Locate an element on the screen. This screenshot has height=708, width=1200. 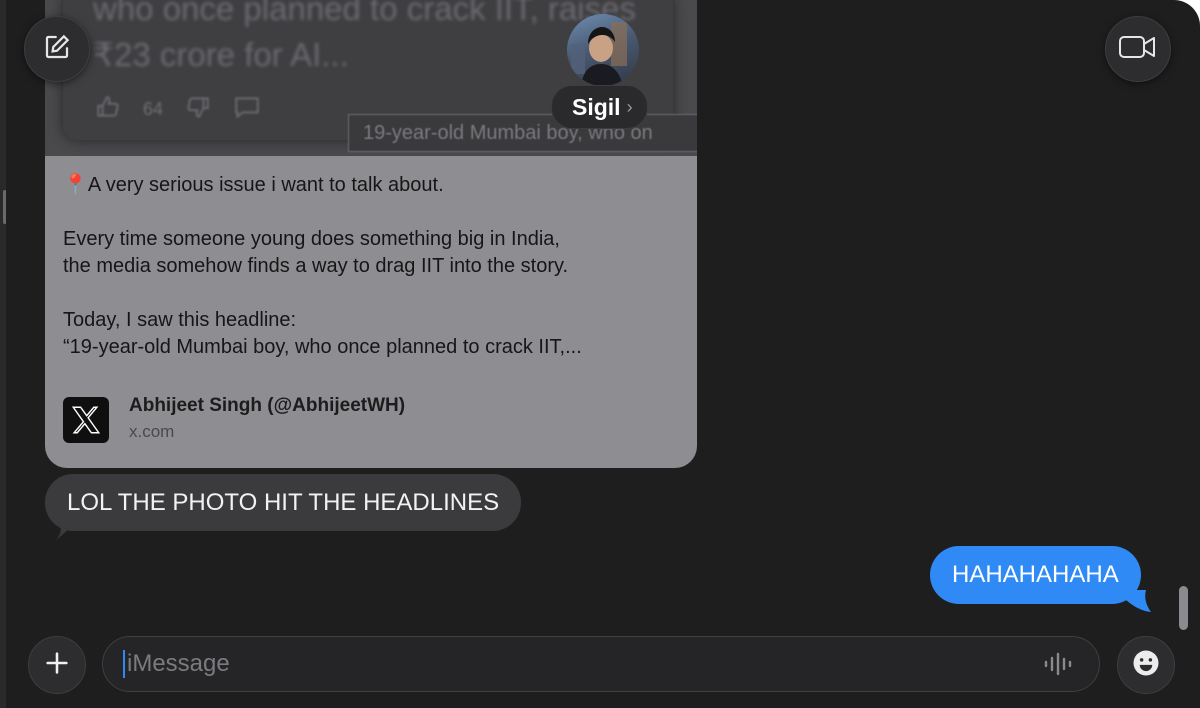
preview-image-actions: 64 is located at coordinates (178, 109).